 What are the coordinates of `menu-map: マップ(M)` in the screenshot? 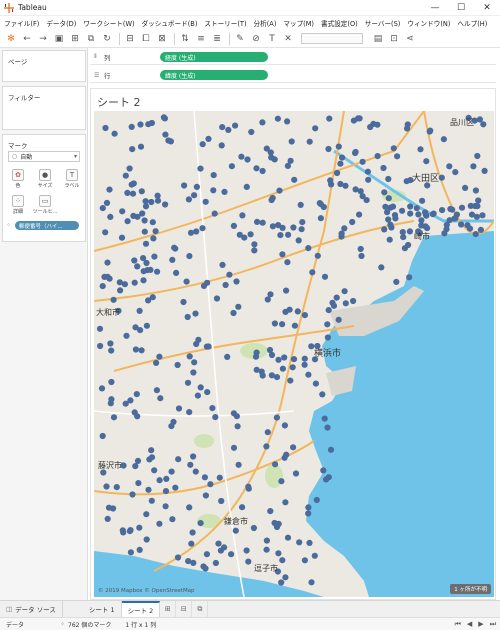 It's located at (298, 23).